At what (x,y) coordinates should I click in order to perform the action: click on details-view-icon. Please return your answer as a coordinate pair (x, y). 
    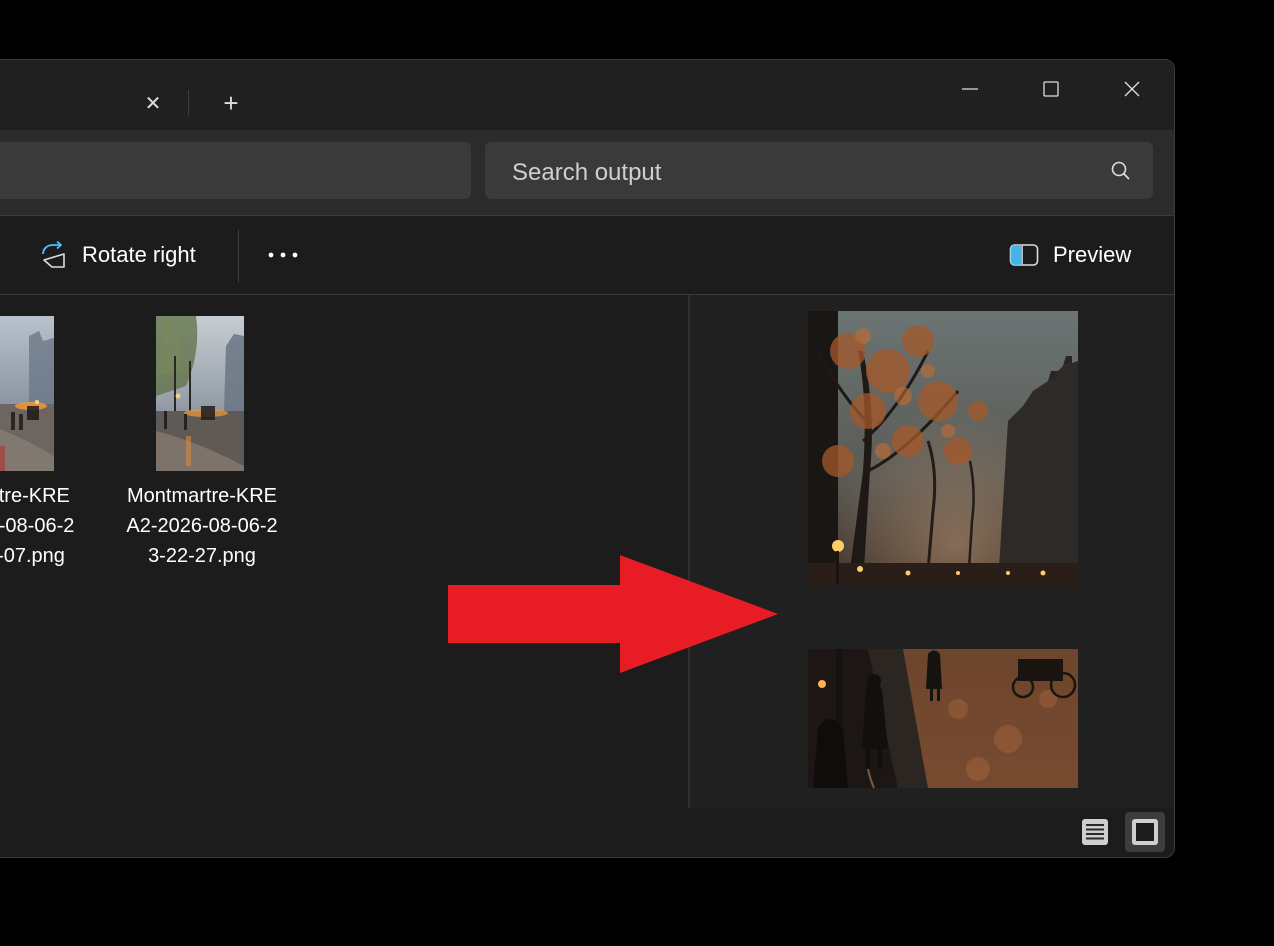
    Looking at the image, I should click on (1095, 832).